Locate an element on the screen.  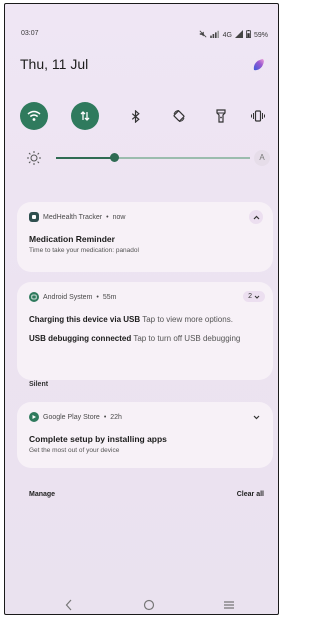
home-icon is located at coordinates (149, 605).